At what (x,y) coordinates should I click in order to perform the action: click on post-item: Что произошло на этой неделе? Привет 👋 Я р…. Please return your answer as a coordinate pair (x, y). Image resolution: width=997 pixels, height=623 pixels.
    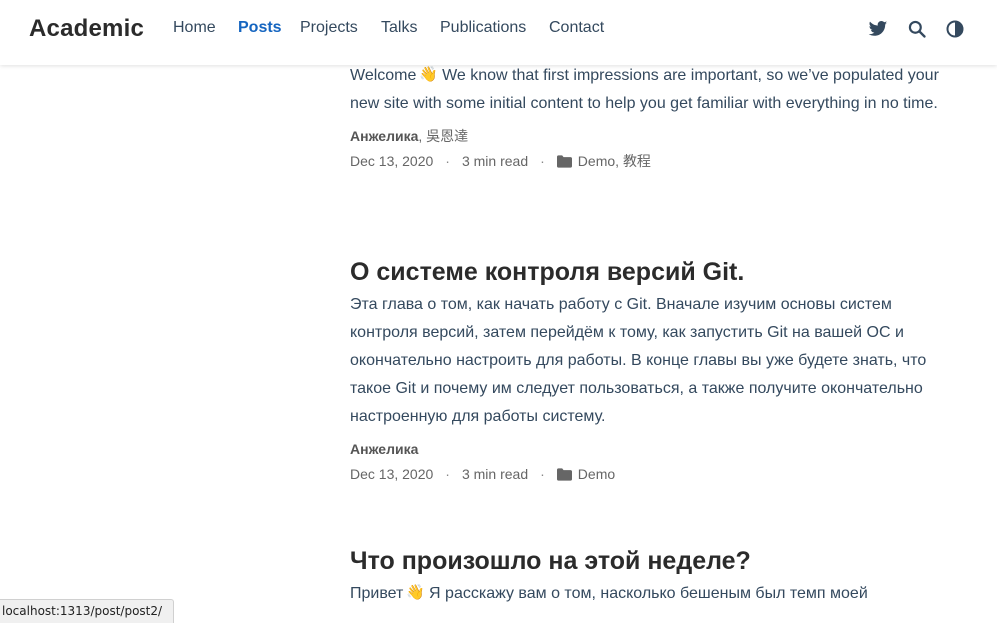
    Looking at the image, I should click on (650, 577).